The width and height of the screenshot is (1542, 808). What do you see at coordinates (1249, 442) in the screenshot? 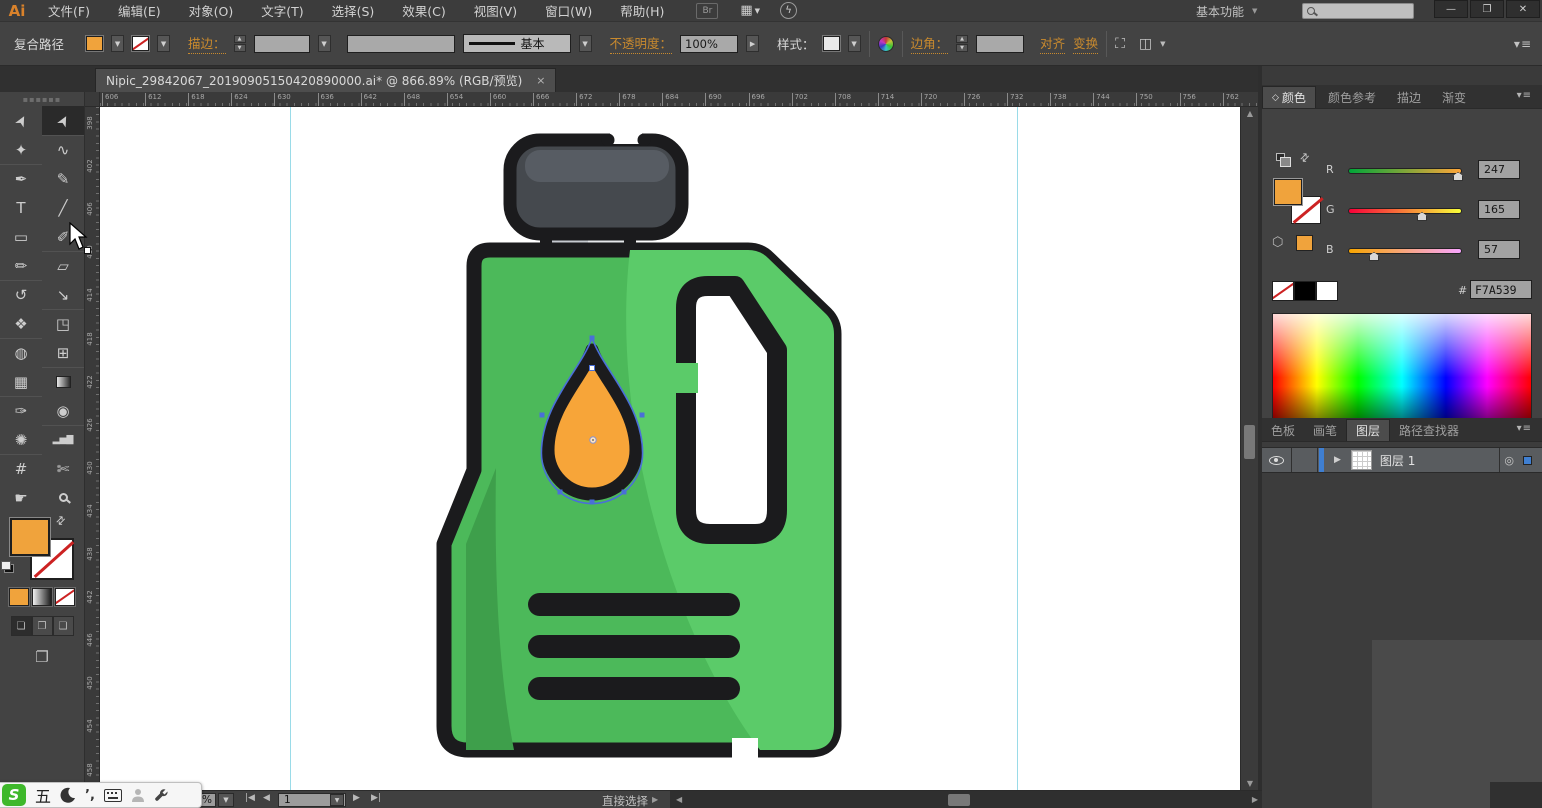
I see `vertical-scroll-thumb` at bounding box center [1249, 442].